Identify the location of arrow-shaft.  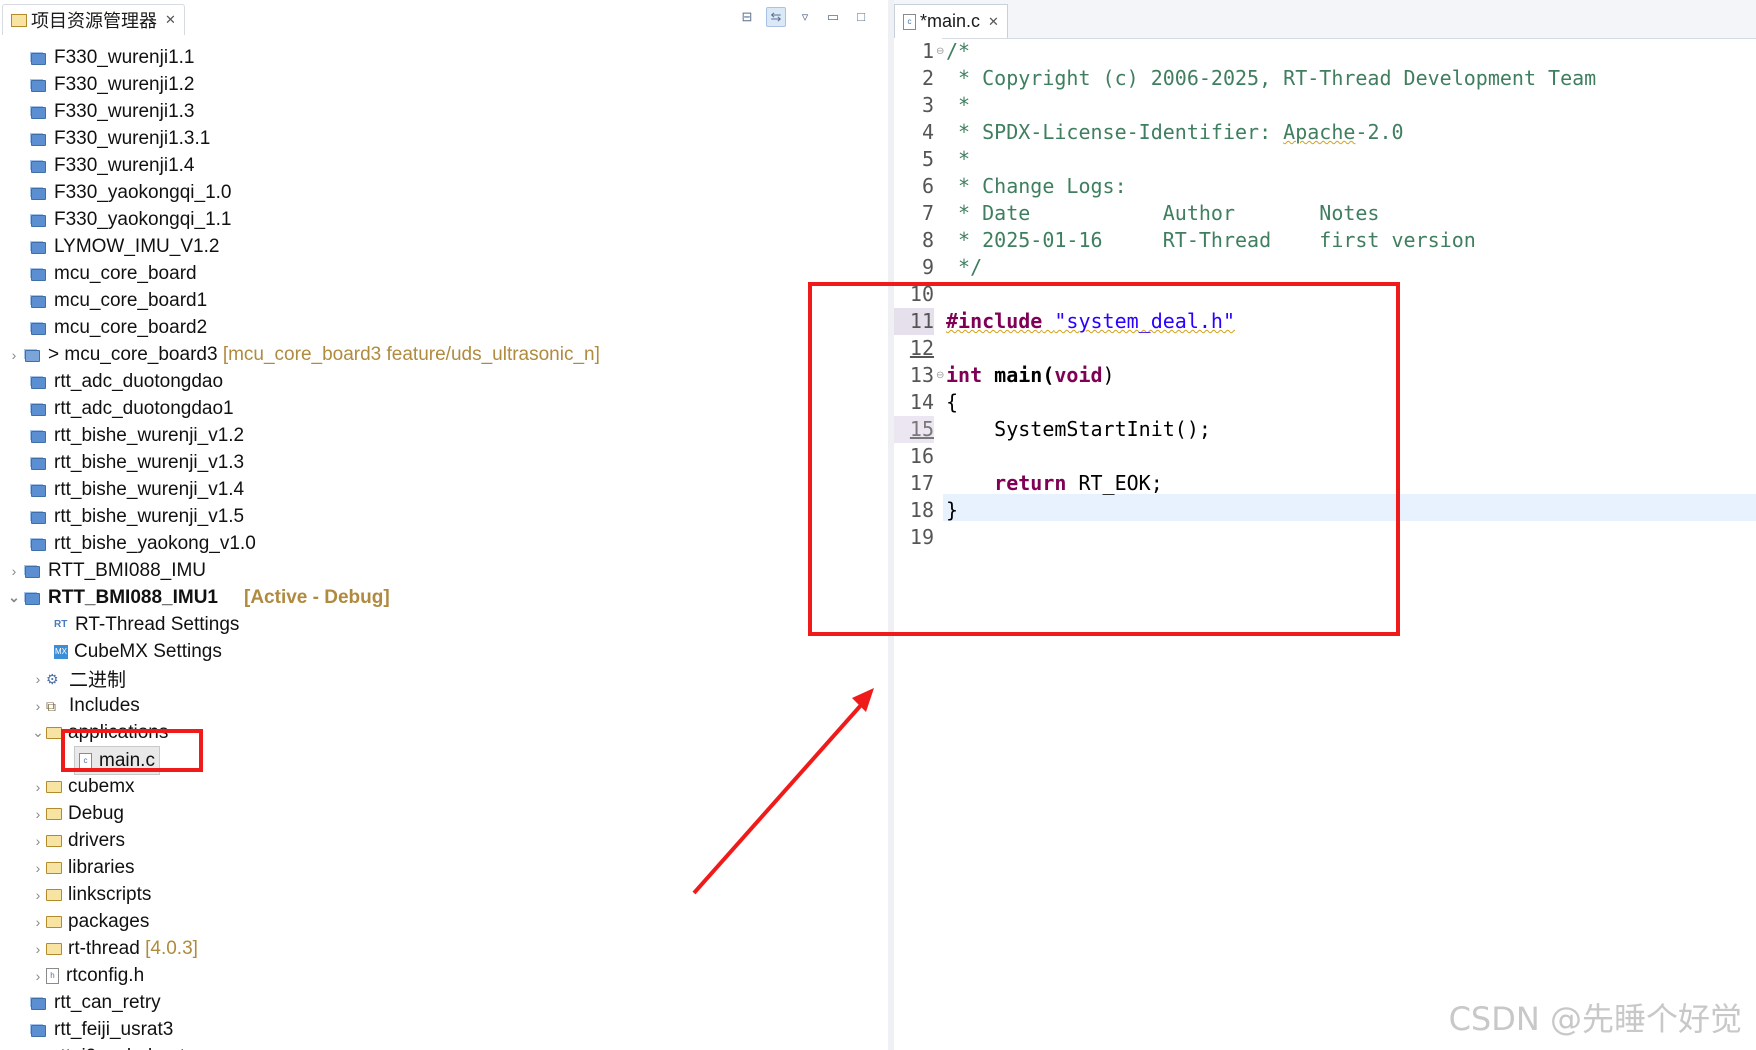
(778, 798).